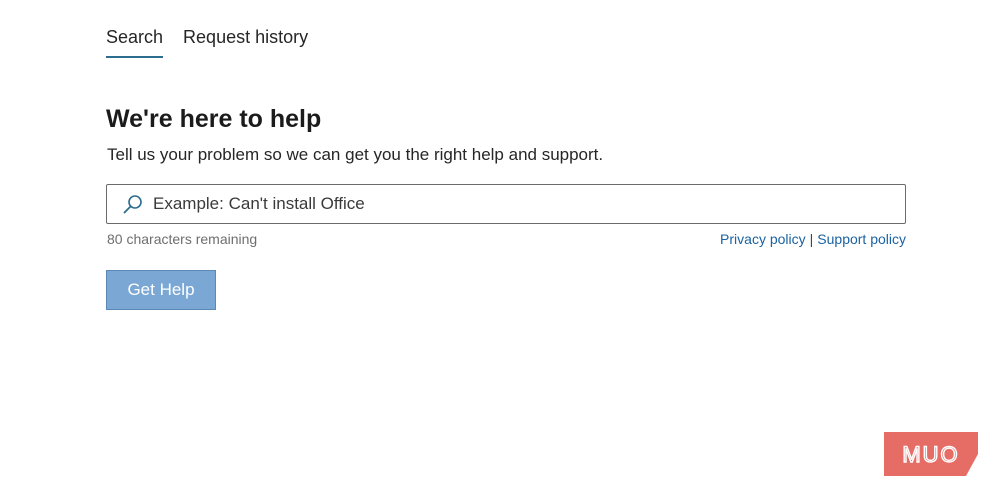 Image resolution: width=1000 pixels, height=500 pixels. I want to click on privacy-policy-link: Privacy policy, so click(763, 239).